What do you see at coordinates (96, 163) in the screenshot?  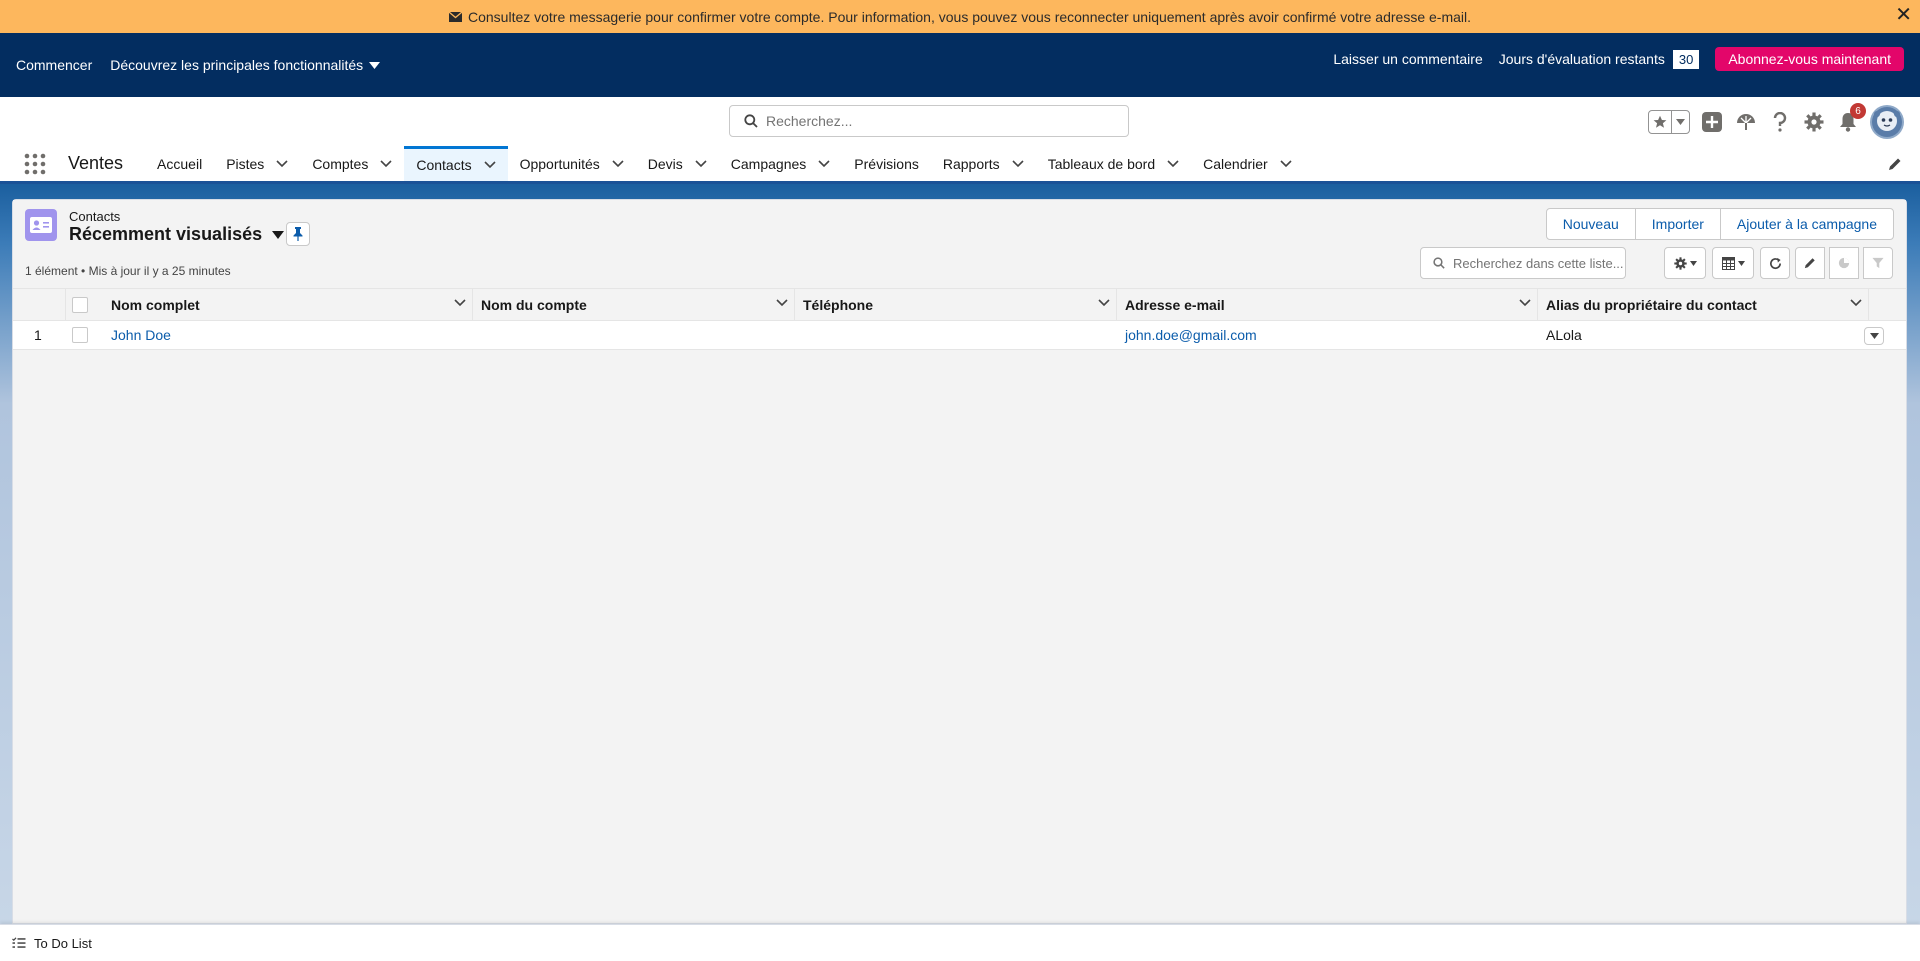 I see `app-name: Ventes` at bounding box center [96, 163].